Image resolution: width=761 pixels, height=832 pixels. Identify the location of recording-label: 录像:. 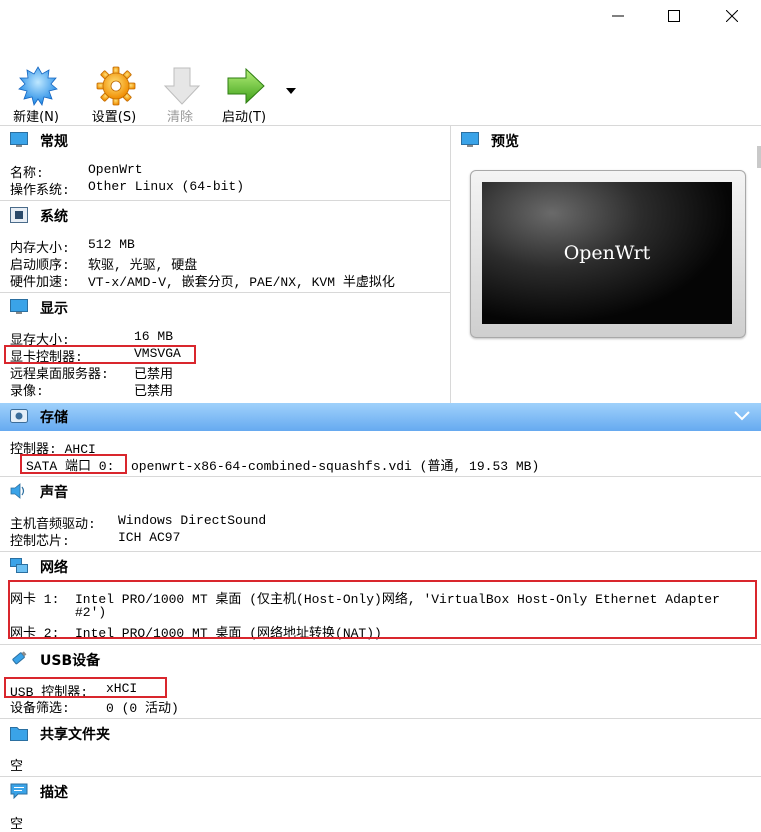
(27, 391).